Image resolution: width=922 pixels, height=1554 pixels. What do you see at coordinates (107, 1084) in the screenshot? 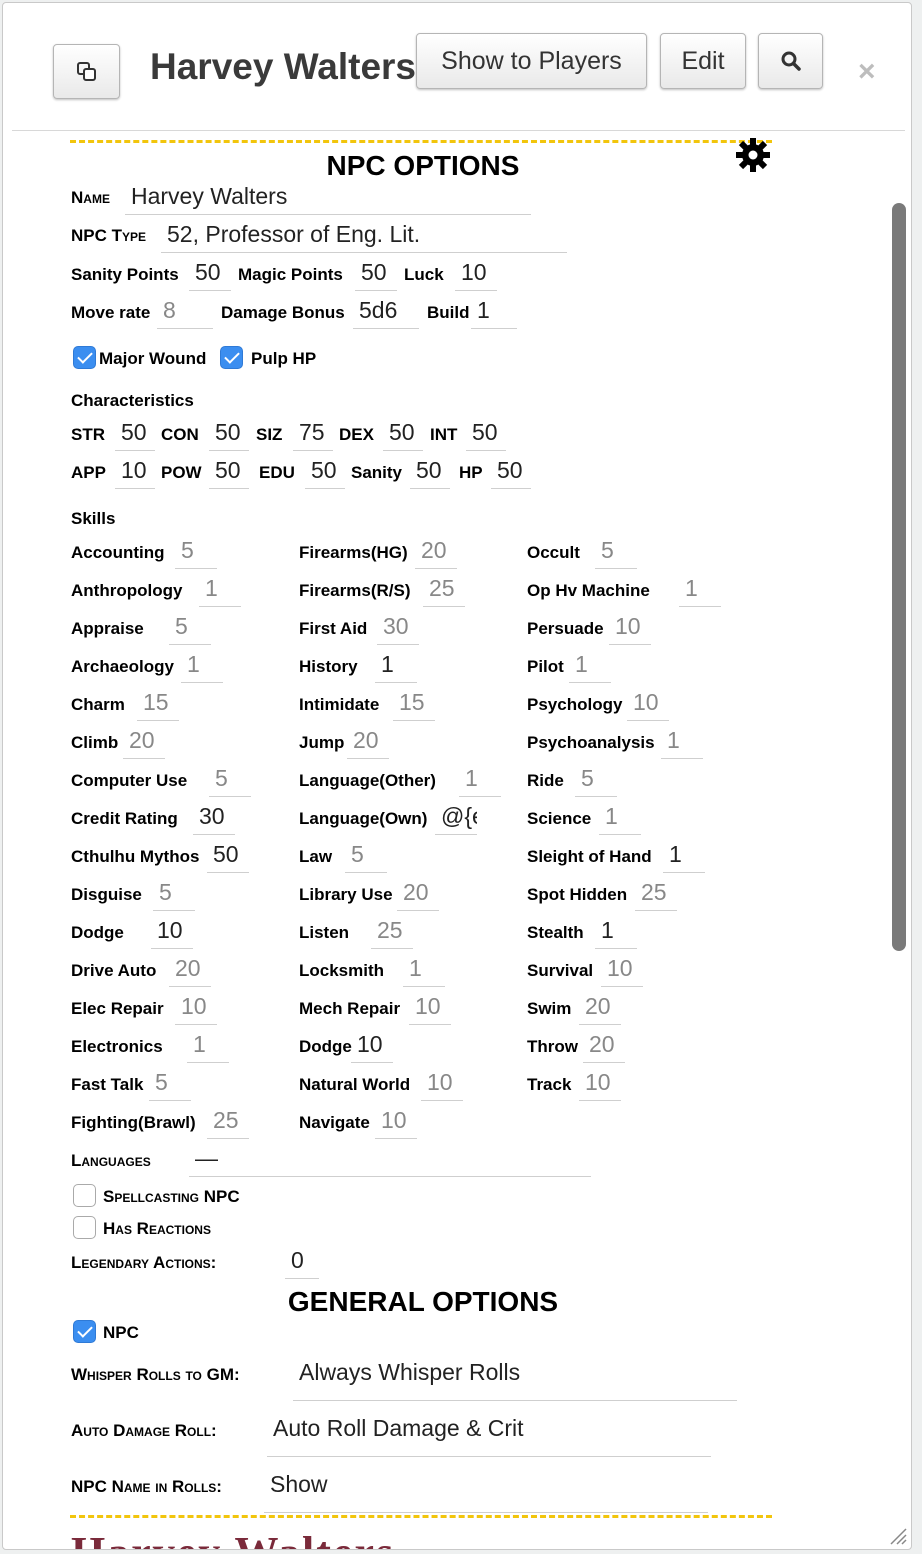
I see `skill-label: Fast Talk` at bounding box center [107, 1084].